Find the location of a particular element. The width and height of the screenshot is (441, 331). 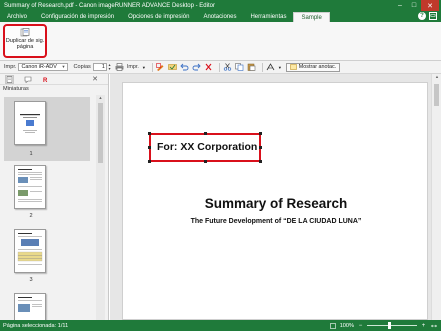

close-panel-icon: ✕ is located at coordinates (95, 79).